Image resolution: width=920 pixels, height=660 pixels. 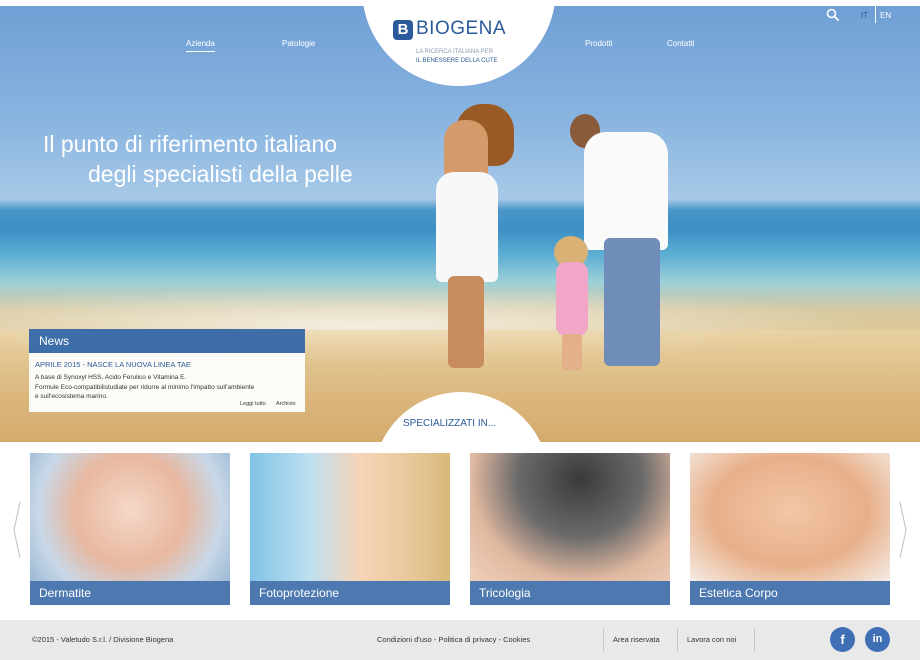 I want to click on nav-item-contatti: Contatti, so click(x=681, y=43).